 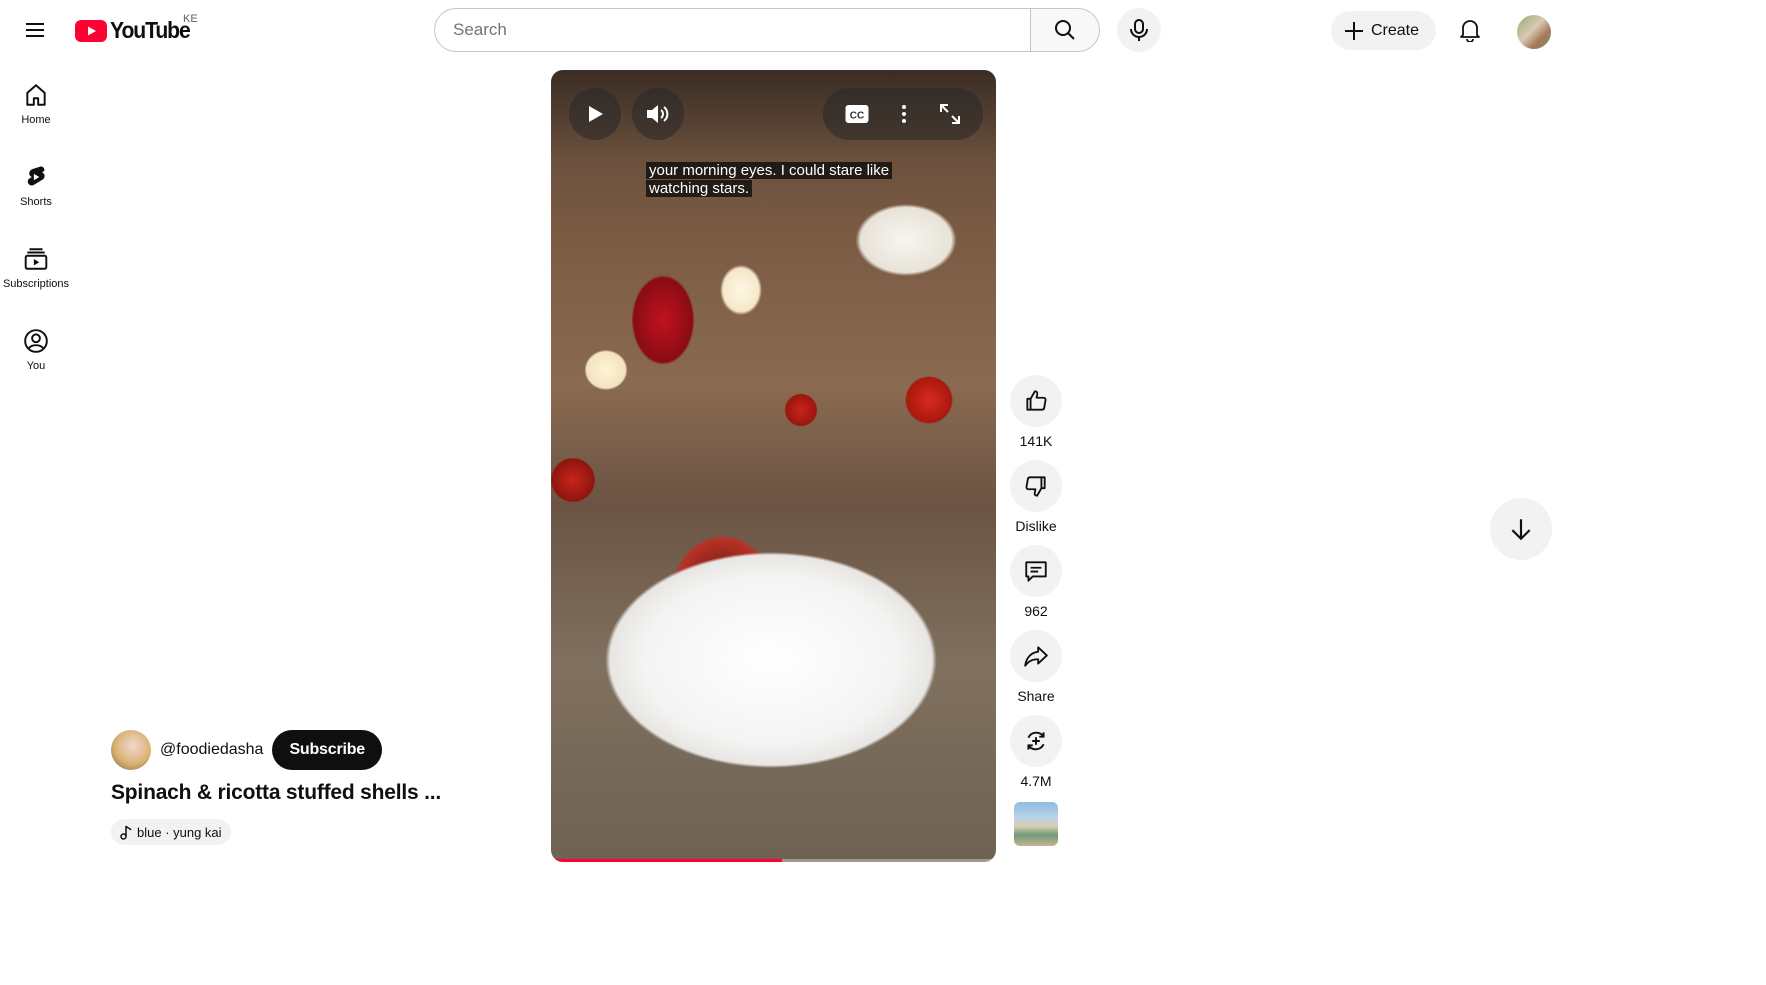 I want to click on sidebar-item-subscriptions: Subscriptions, so click(x=36, y=267).